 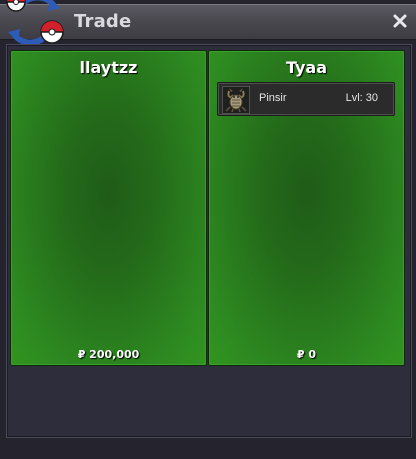 I want to click on money-offer-right: ₽ 0, so click(x=306, y=354).